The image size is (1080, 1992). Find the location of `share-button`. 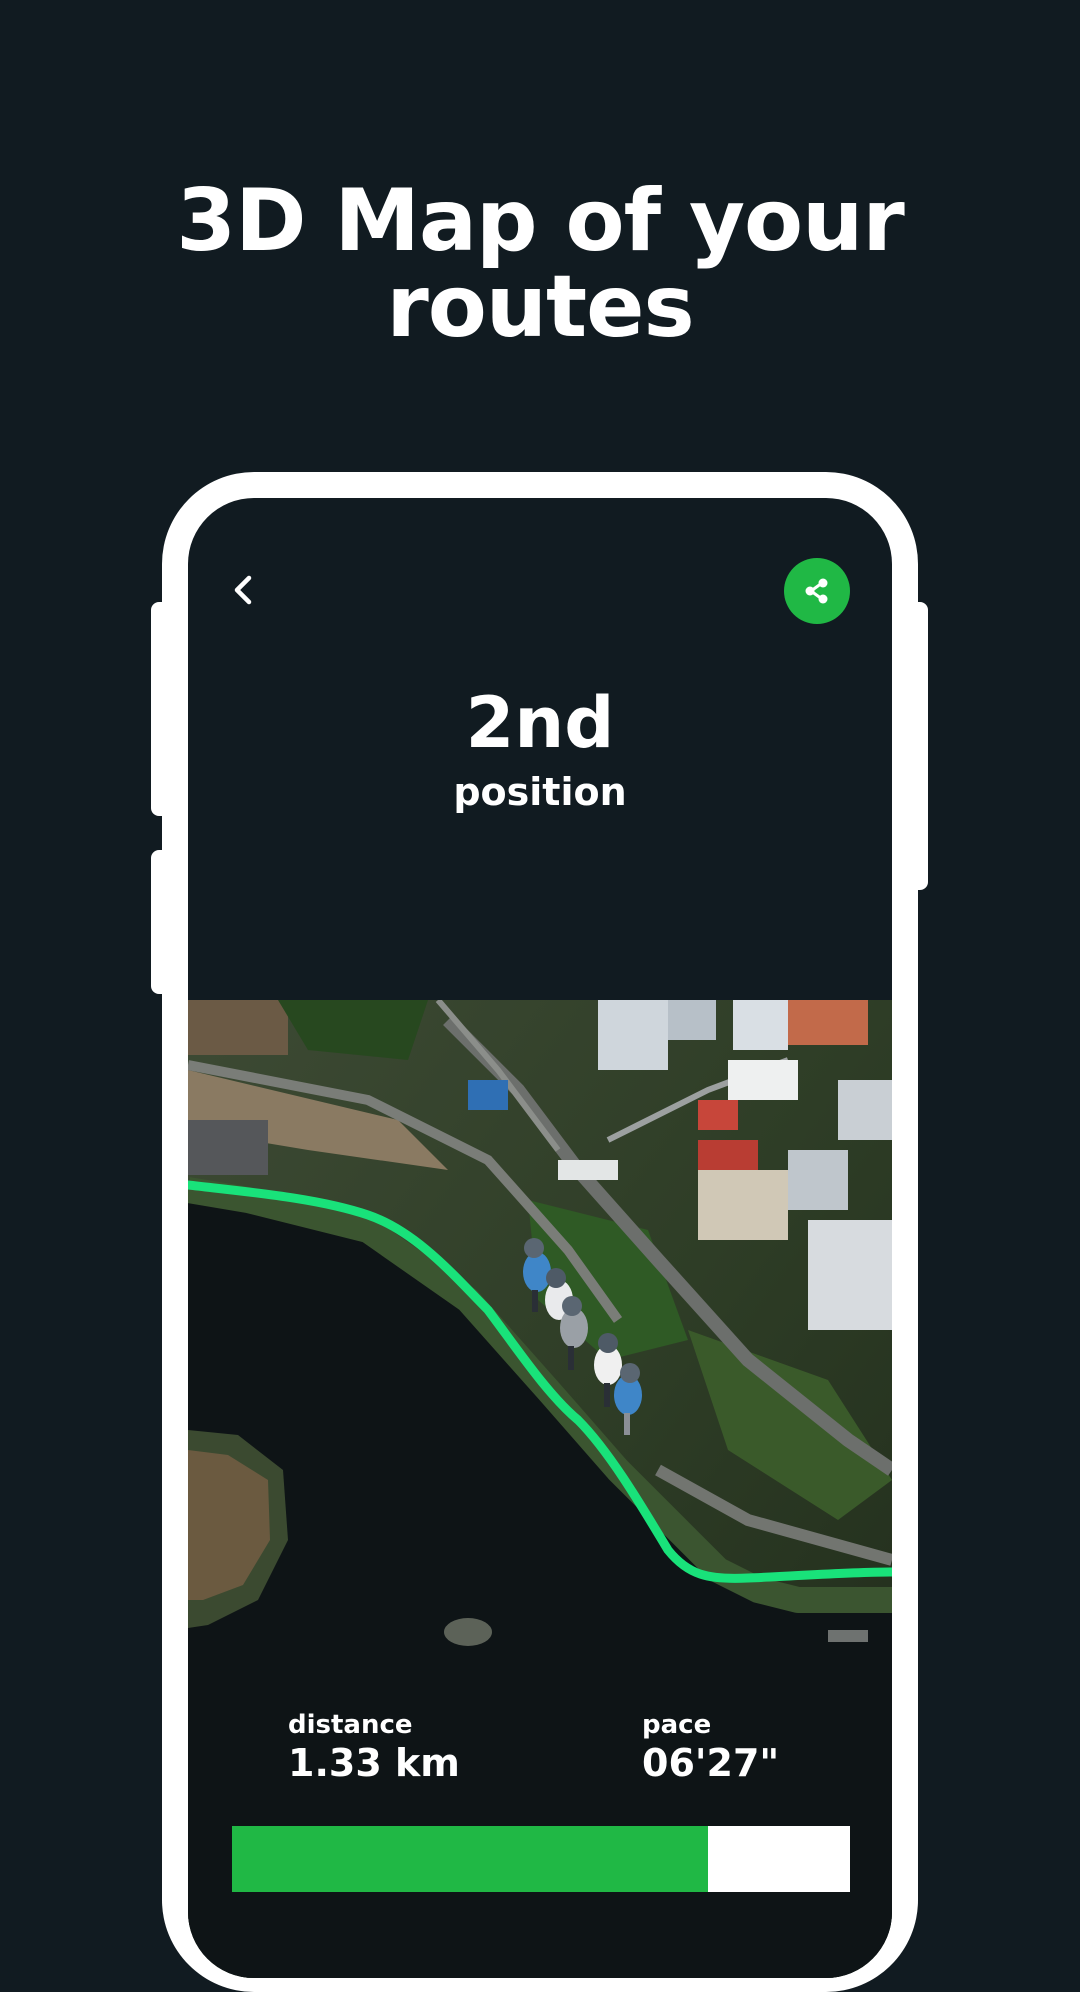

share-button is located at coordinates (817, 591).